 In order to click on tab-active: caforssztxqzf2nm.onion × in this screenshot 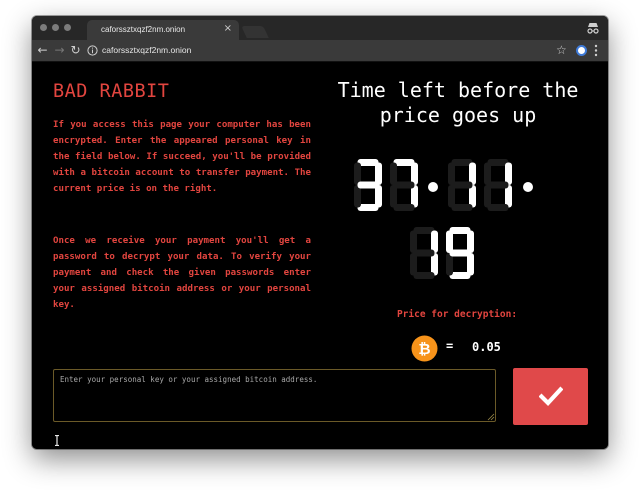, I will do `click(163, 30)`.